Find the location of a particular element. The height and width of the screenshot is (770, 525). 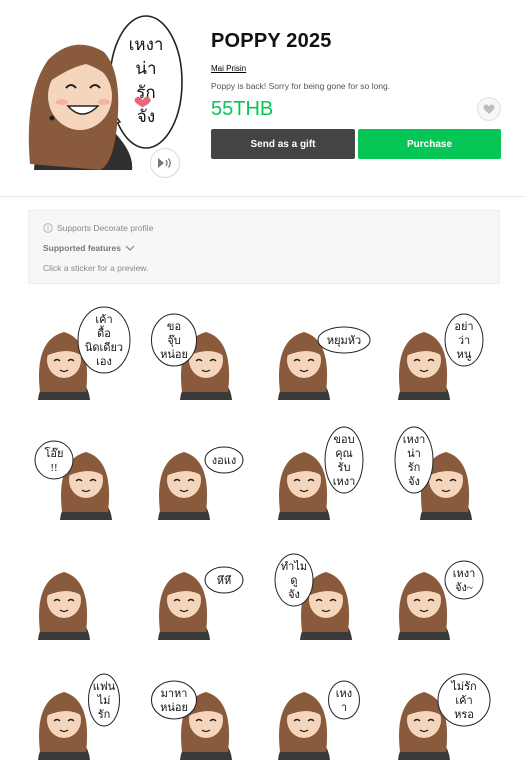

play-sound-icon is located at coordinates (164, 163).